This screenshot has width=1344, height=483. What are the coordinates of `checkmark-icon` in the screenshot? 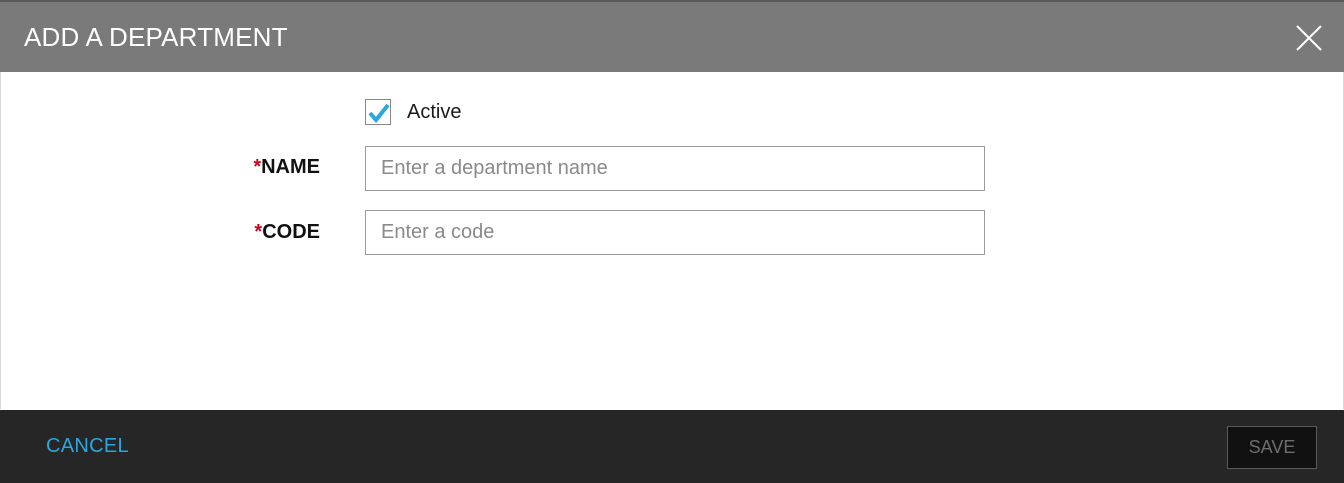 It's located at (379, 113).